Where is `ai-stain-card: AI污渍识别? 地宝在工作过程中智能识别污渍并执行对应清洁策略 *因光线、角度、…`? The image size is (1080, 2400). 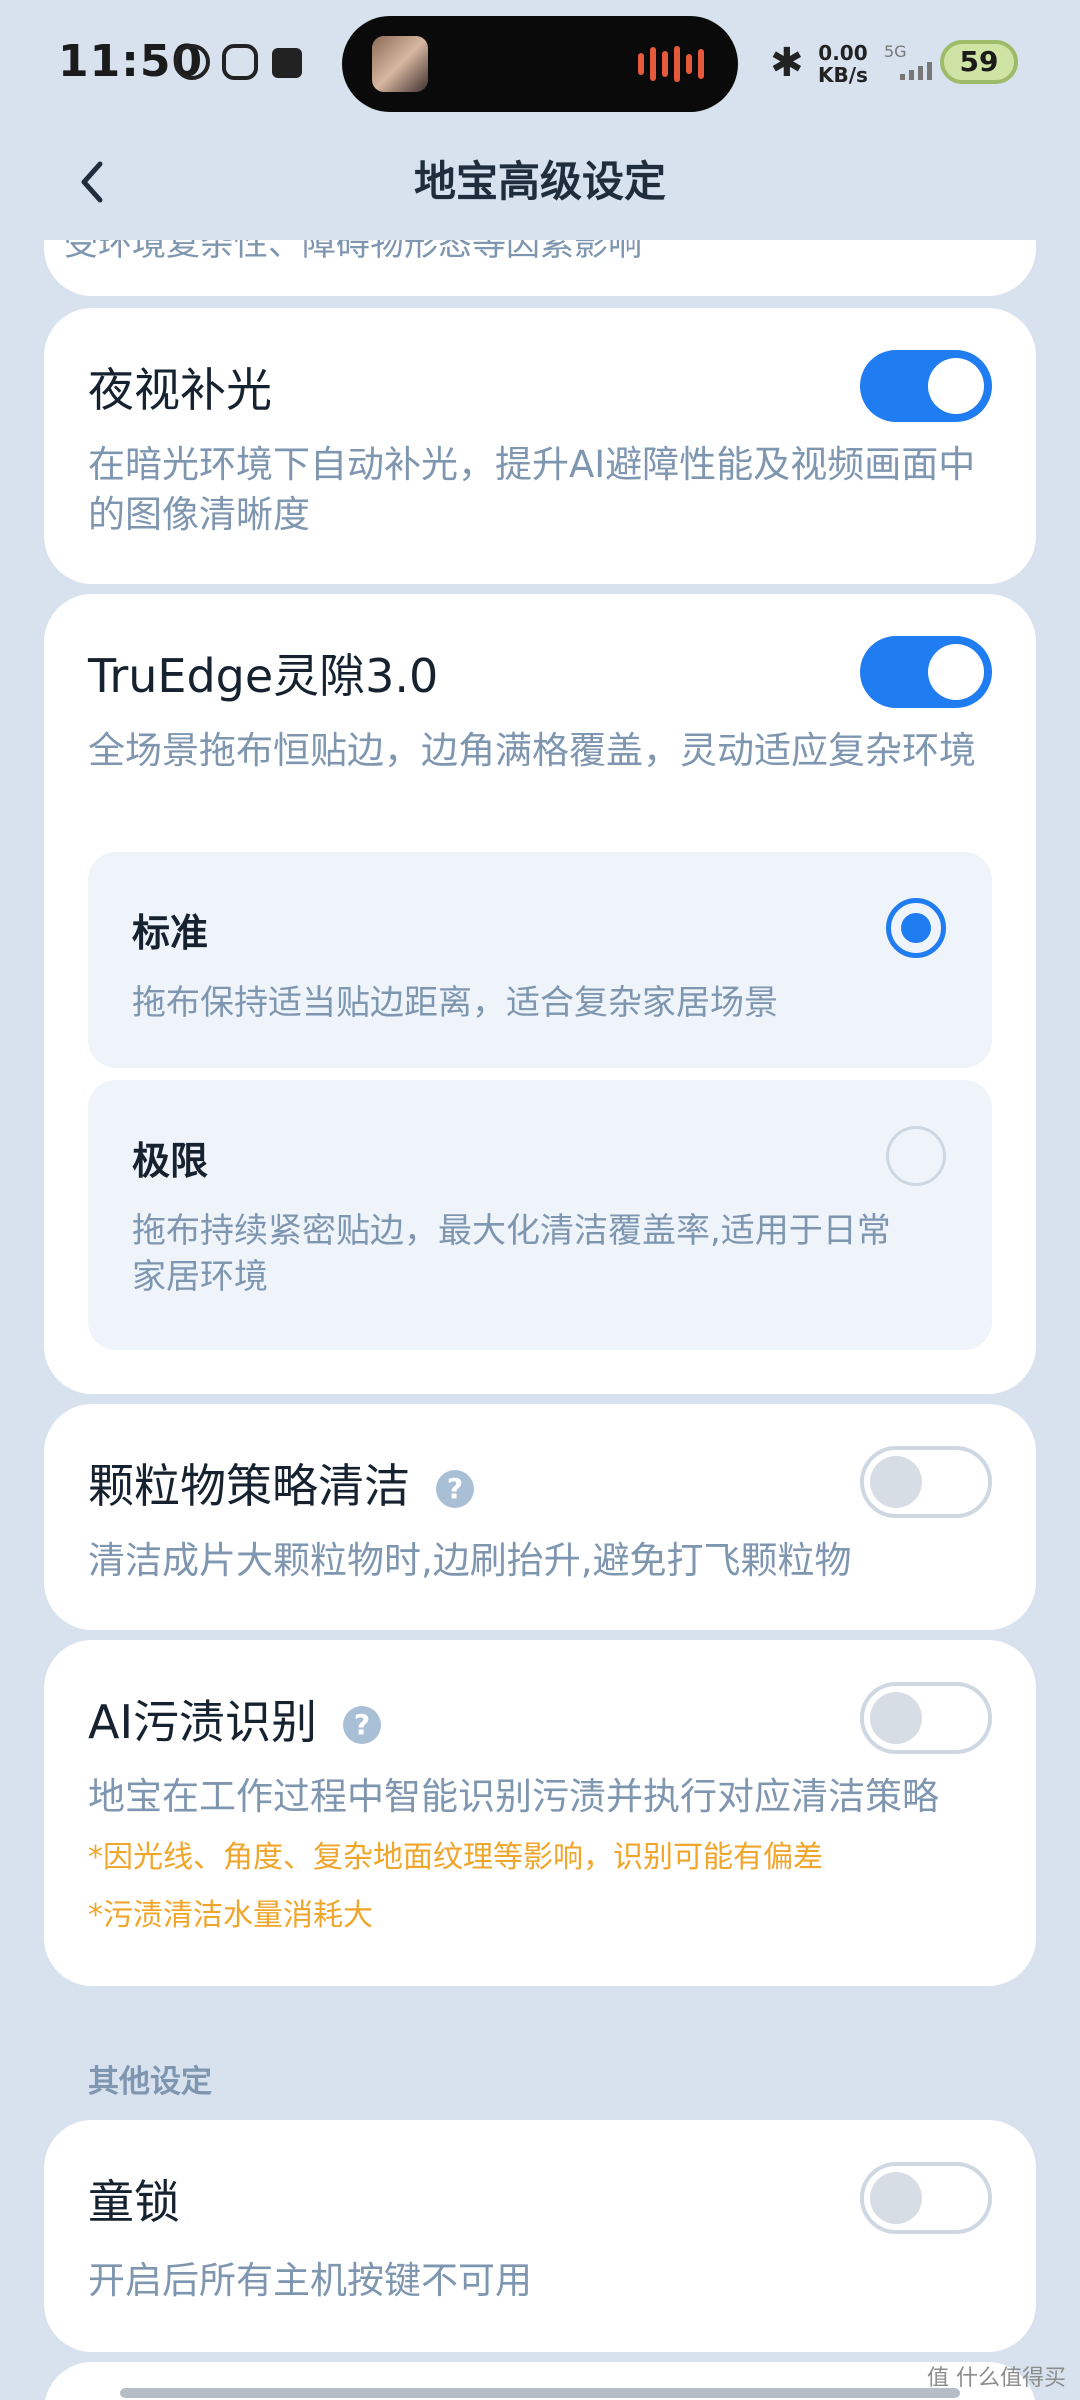
ai-stain-card: AI污渍识别? 地宝在工作过程中智能识别污渍并执行对应清洁策略 *因光线、角度、… is located at coordinates (540, 1813).